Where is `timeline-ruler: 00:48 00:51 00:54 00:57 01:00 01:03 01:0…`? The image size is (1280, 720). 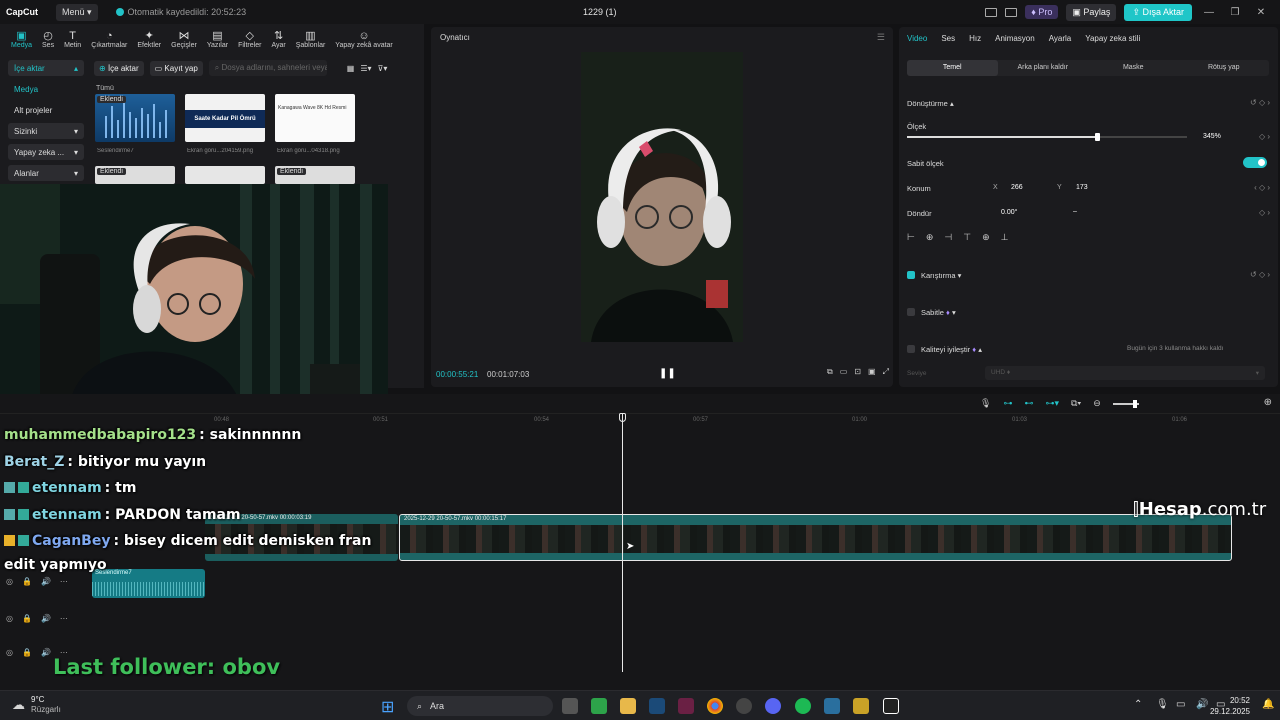
timeline-ruler: 00:48 00:51 00:54 00:57 01:00 01:03 01:0… is located at coordinates (684, 420).